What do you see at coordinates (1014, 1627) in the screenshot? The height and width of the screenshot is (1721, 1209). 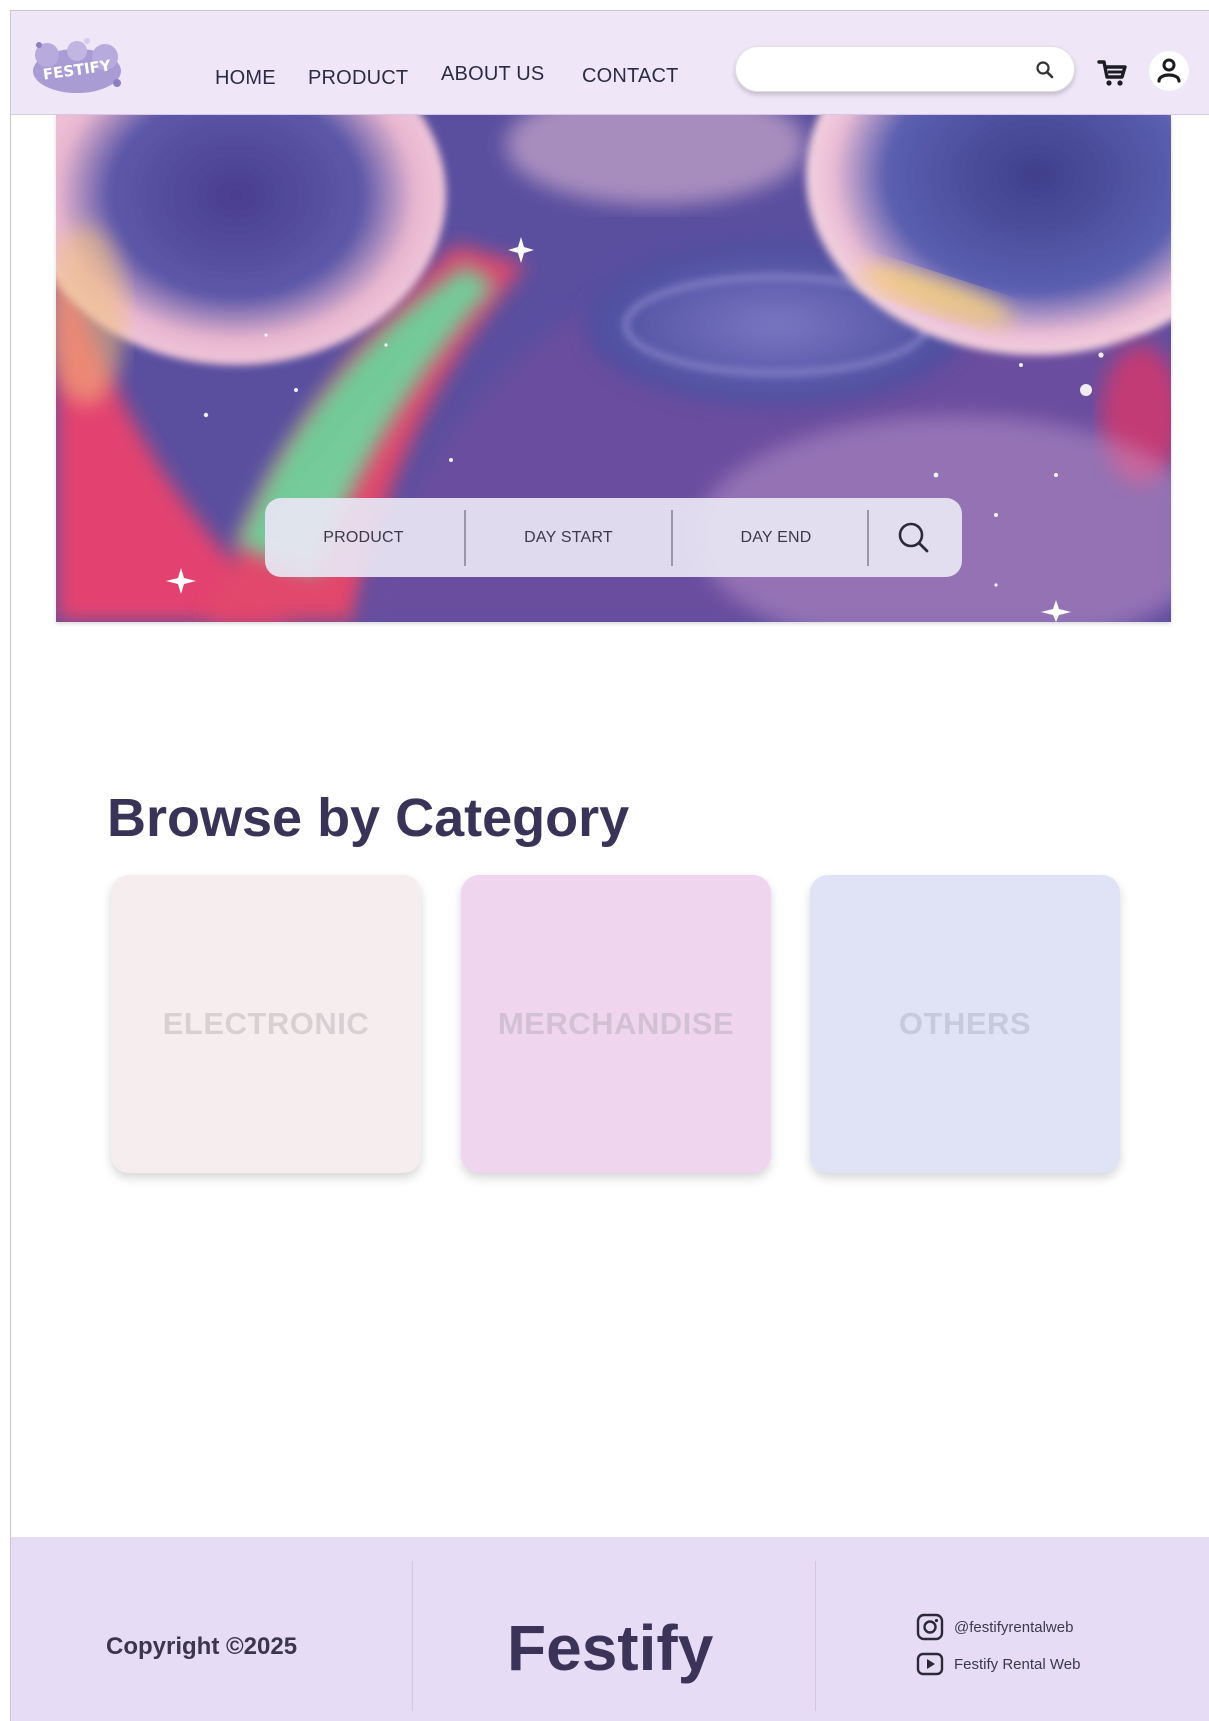 I see `instagram-handle: @festifyrentalweb` at bounding box center [1014, 1627].